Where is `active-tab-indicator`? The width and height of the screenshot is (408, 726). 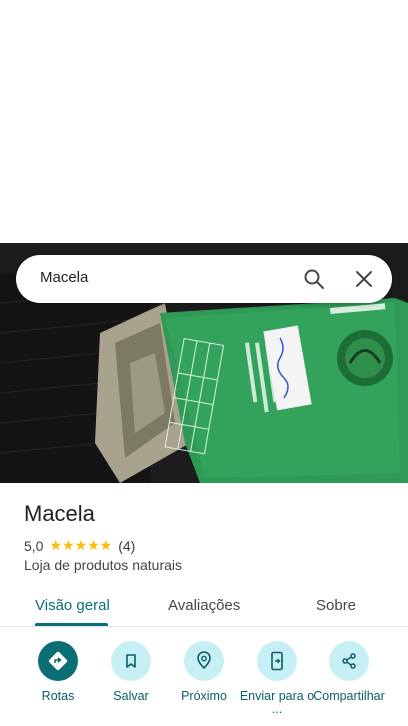 active-tab-indicator is located at coordinates (71, 624).